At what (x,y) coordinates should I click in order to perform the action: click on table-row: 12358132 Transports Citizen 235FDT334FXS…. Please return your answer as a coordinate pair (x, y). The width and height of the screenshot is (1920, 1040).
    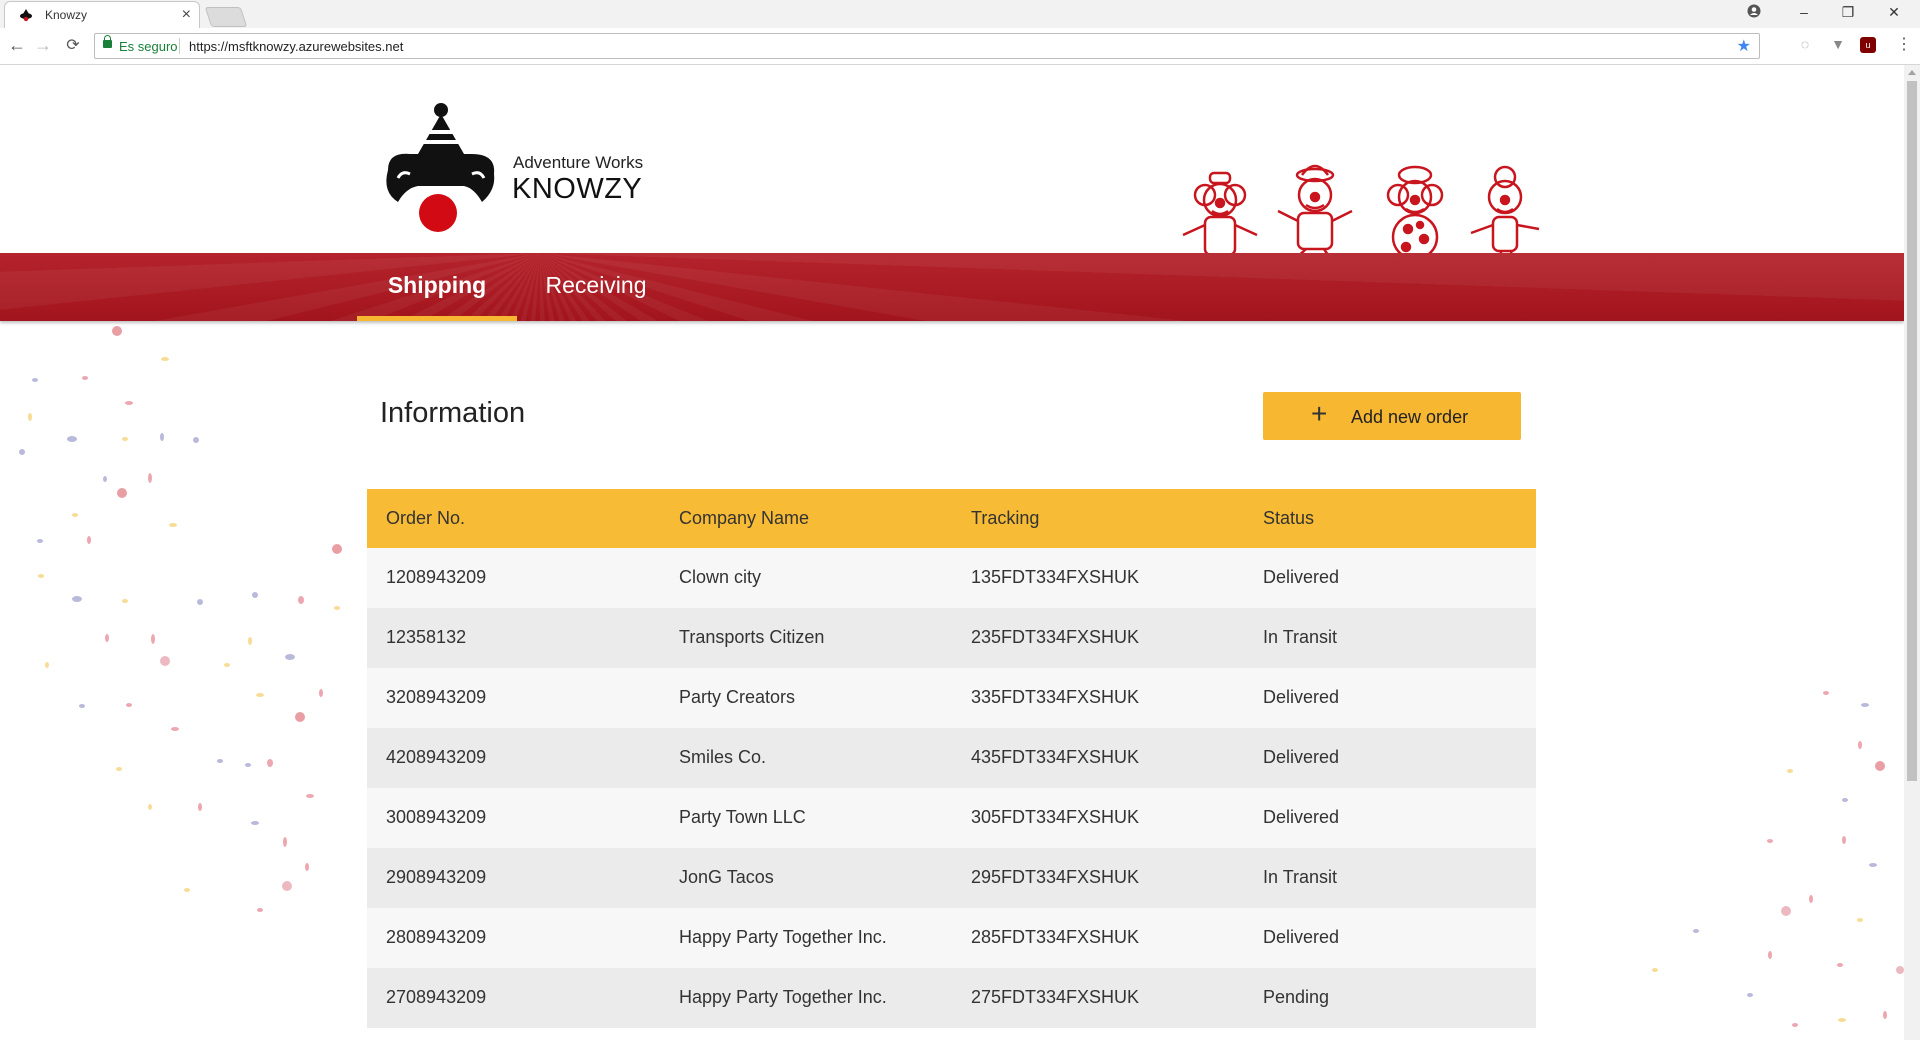
    Looking at the image, I should click on (951, 638).